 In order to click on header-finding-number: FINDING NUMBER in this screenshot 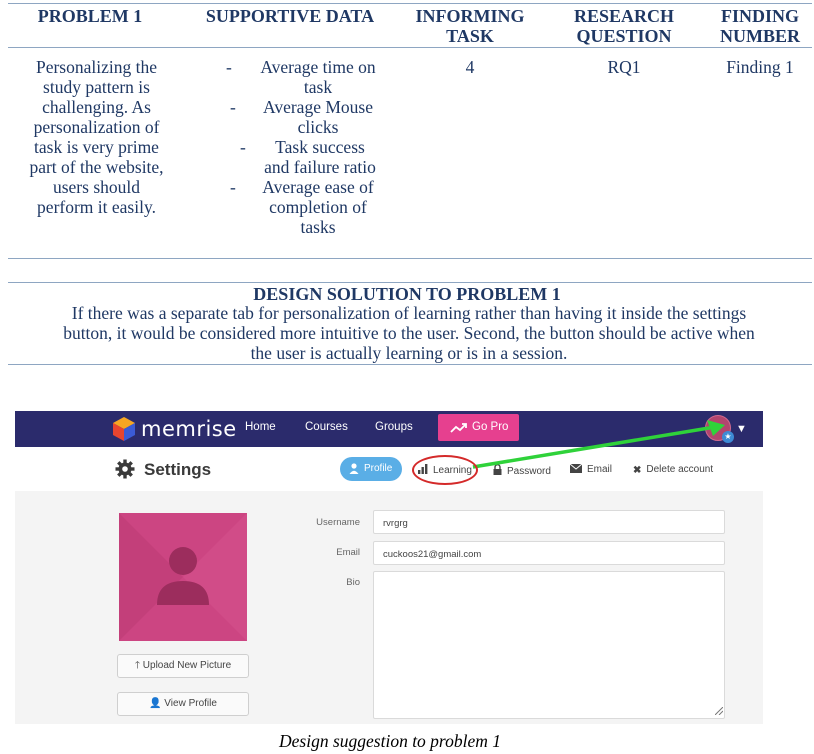, I will do `click(760, 26)`.